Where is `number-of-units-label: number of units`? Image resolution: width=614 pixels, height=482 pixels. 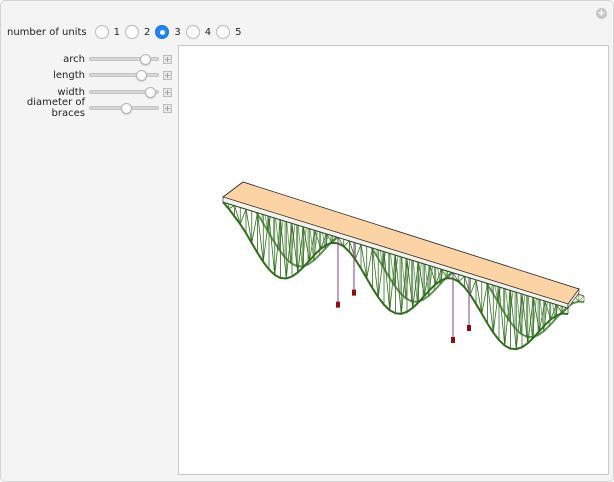 number-of-units-label: number of units is located at coordinates (47, 32).